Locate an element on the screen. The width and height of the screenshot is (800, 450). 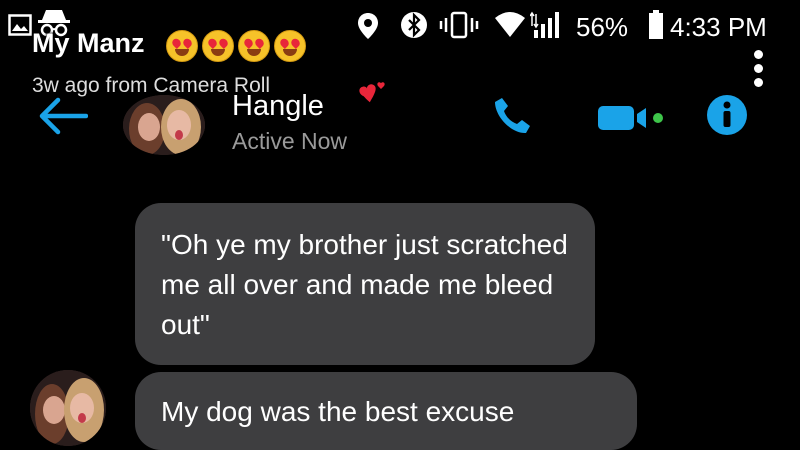
bluetooth-icon is located at coordinates (414, 25).